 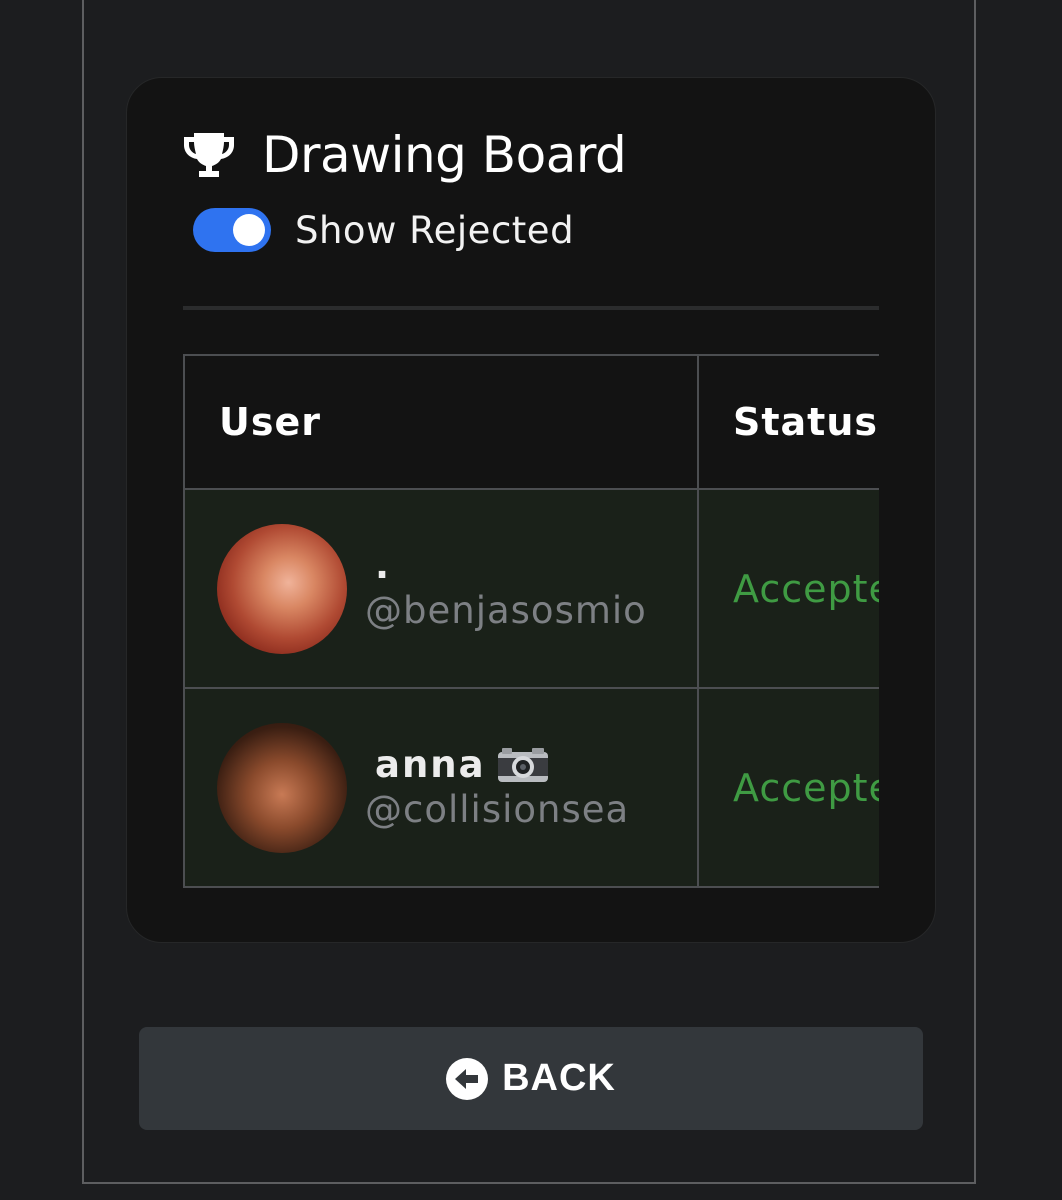 I want to click on column-header-user: User, so click(x=441, y=422).